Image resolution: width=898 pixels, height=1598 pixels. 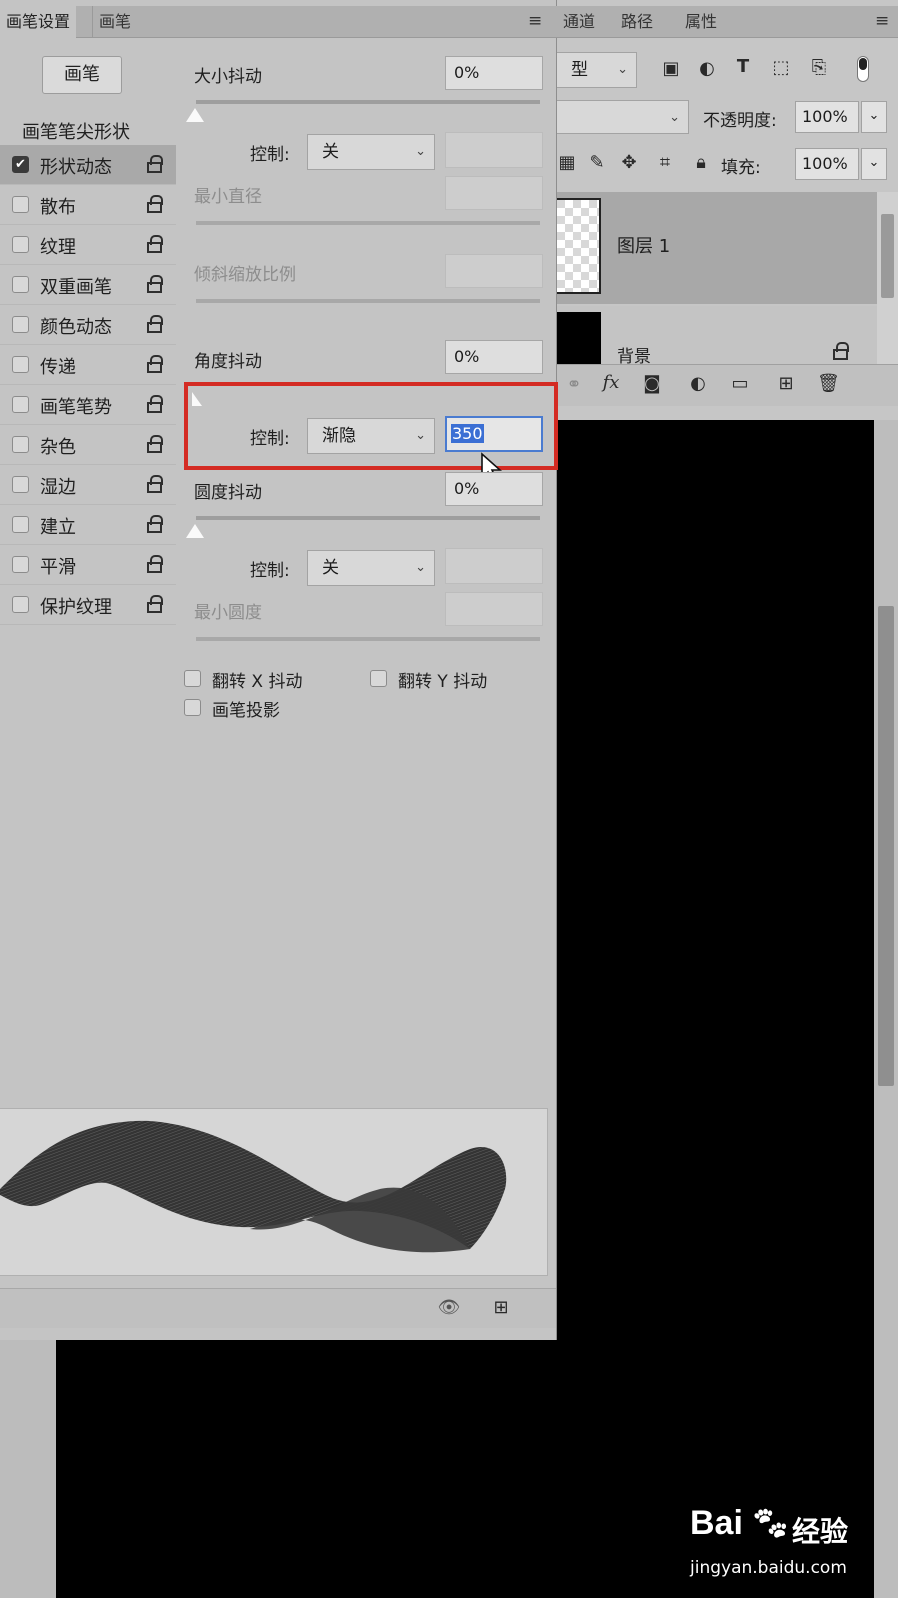 What do you see at coordinates (195, 531) in the screenshot?
I see `roundness-jitter-thumb` at bounding box center [195, 531].